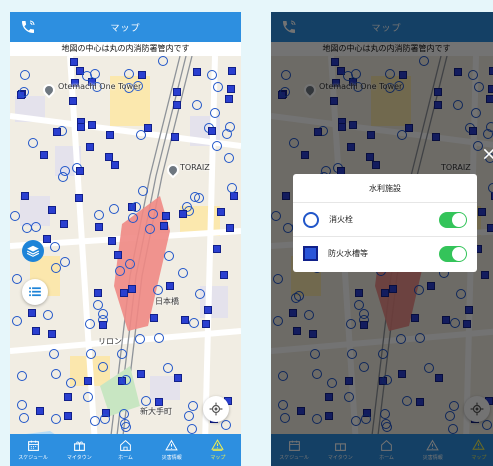 The height and width of the screenshot is (466, 493). Describe the element at coordinates (28, 27) in the screenshot. I see `phone-call-icon` at that location.